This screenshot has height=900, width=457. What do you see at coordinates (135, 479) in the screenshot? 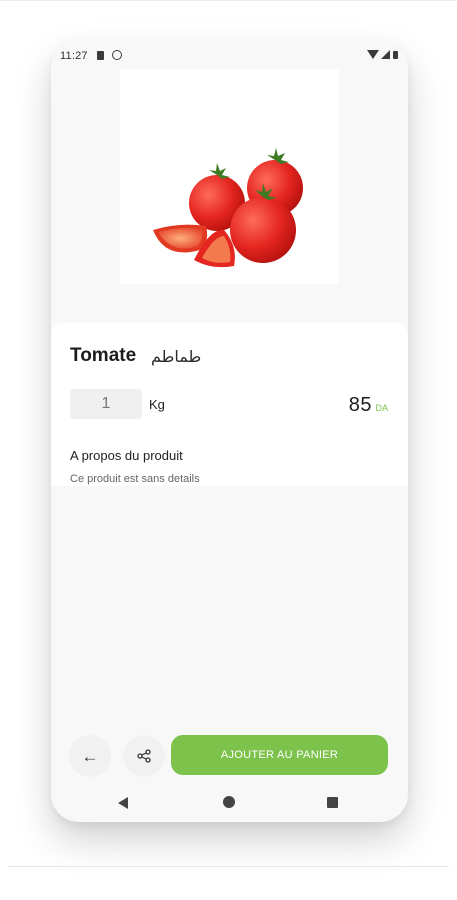
I see `about-text: Ce produit est sans details` at bounding box center [135, 479].